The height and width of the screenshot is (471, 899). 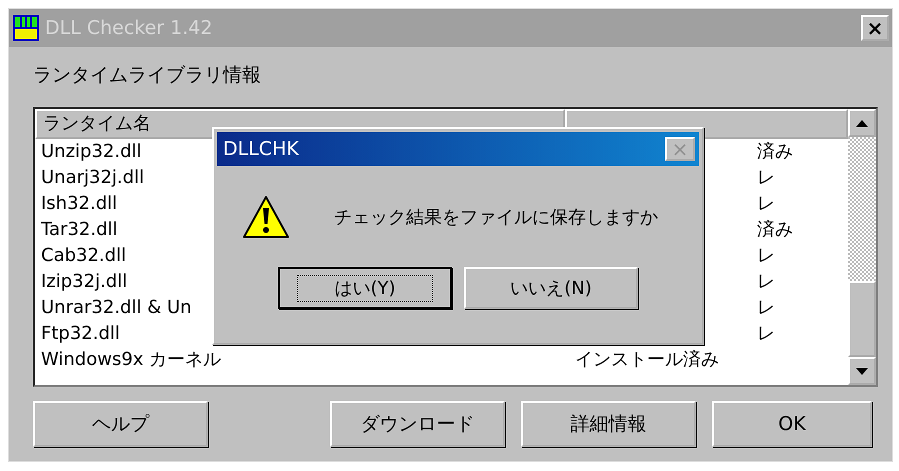 I want to click on dialog-button: OK, so click(x=792, y=424).